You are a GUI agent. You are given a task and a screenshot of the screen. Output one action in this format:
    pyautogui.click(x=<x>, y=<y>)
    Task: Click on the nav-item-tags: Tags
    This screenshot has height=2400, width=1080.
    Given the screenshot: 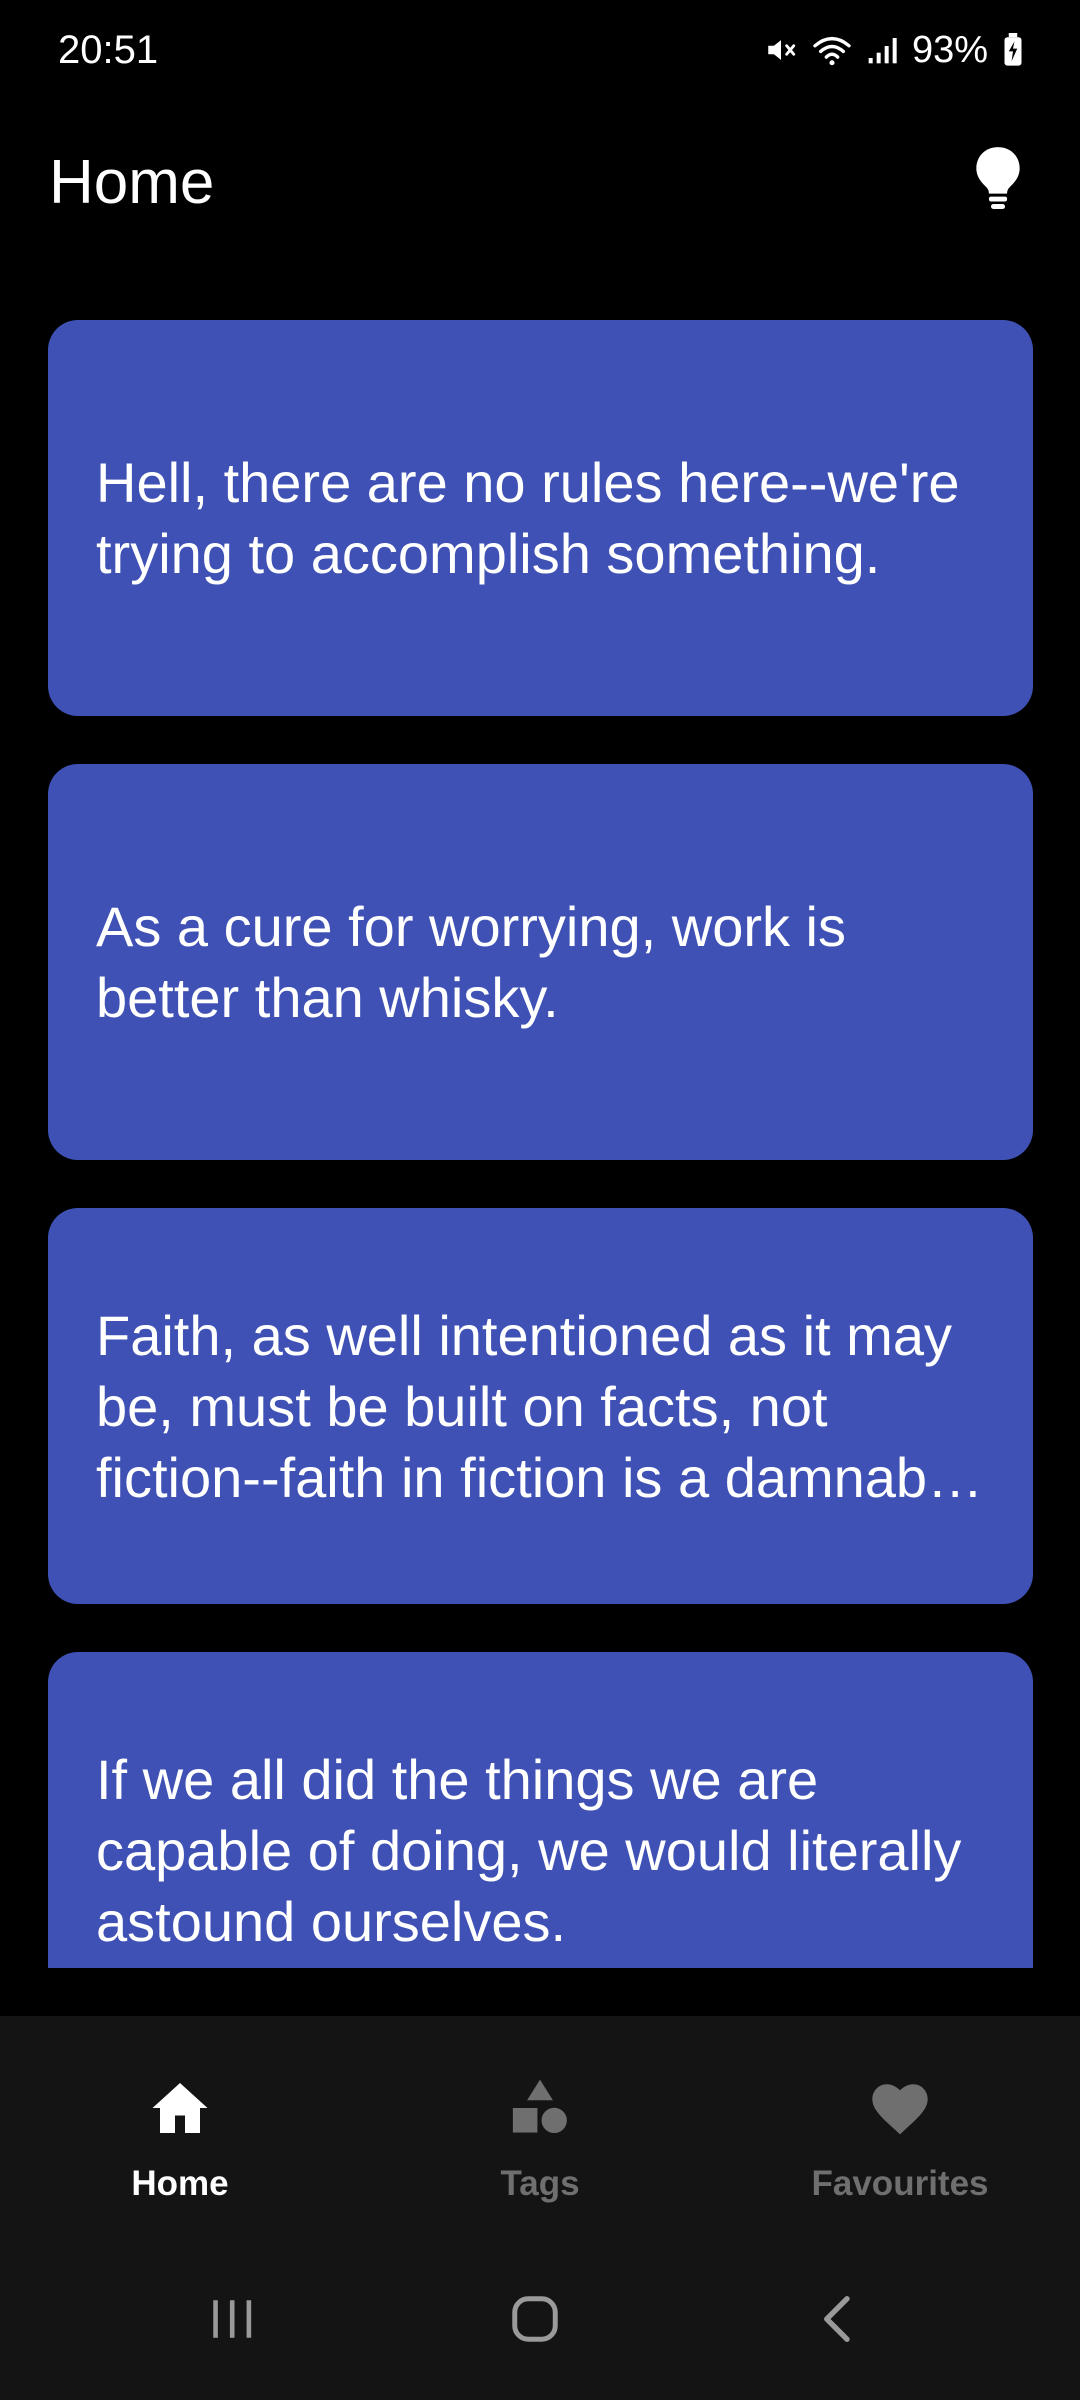 What is the action you would take?
    pyautogui.click(x=540, y=2126)
    